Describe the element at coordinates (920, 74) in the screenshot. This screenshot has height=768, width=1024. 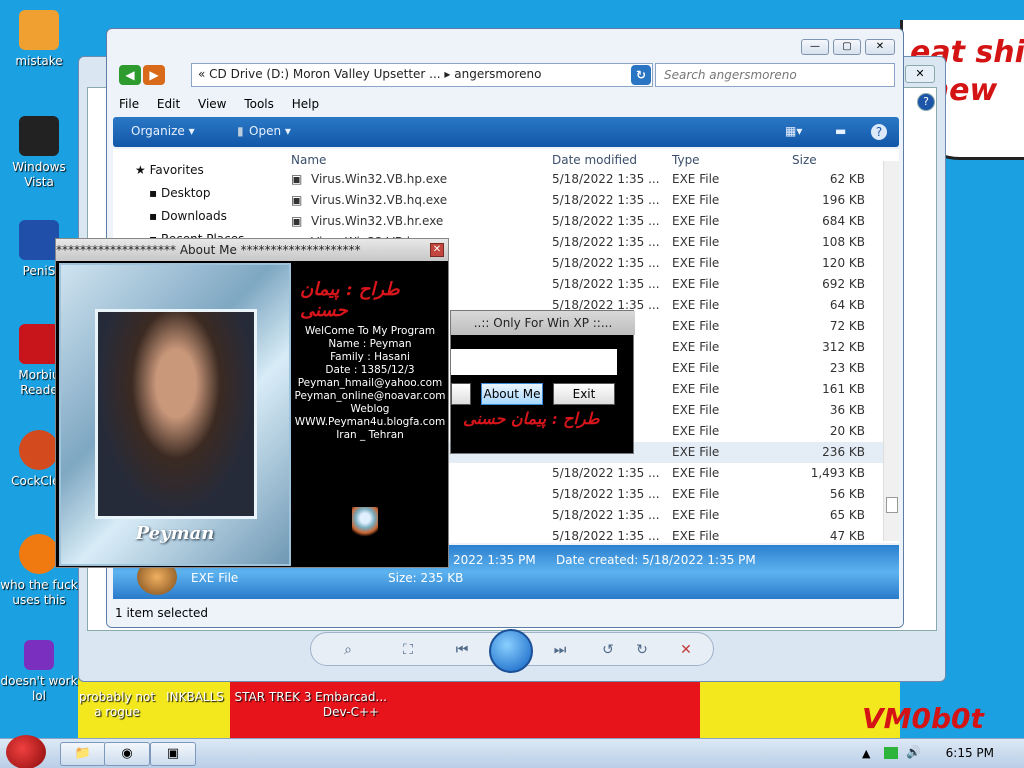
I see `viewer-close-button: ✕` at that location.